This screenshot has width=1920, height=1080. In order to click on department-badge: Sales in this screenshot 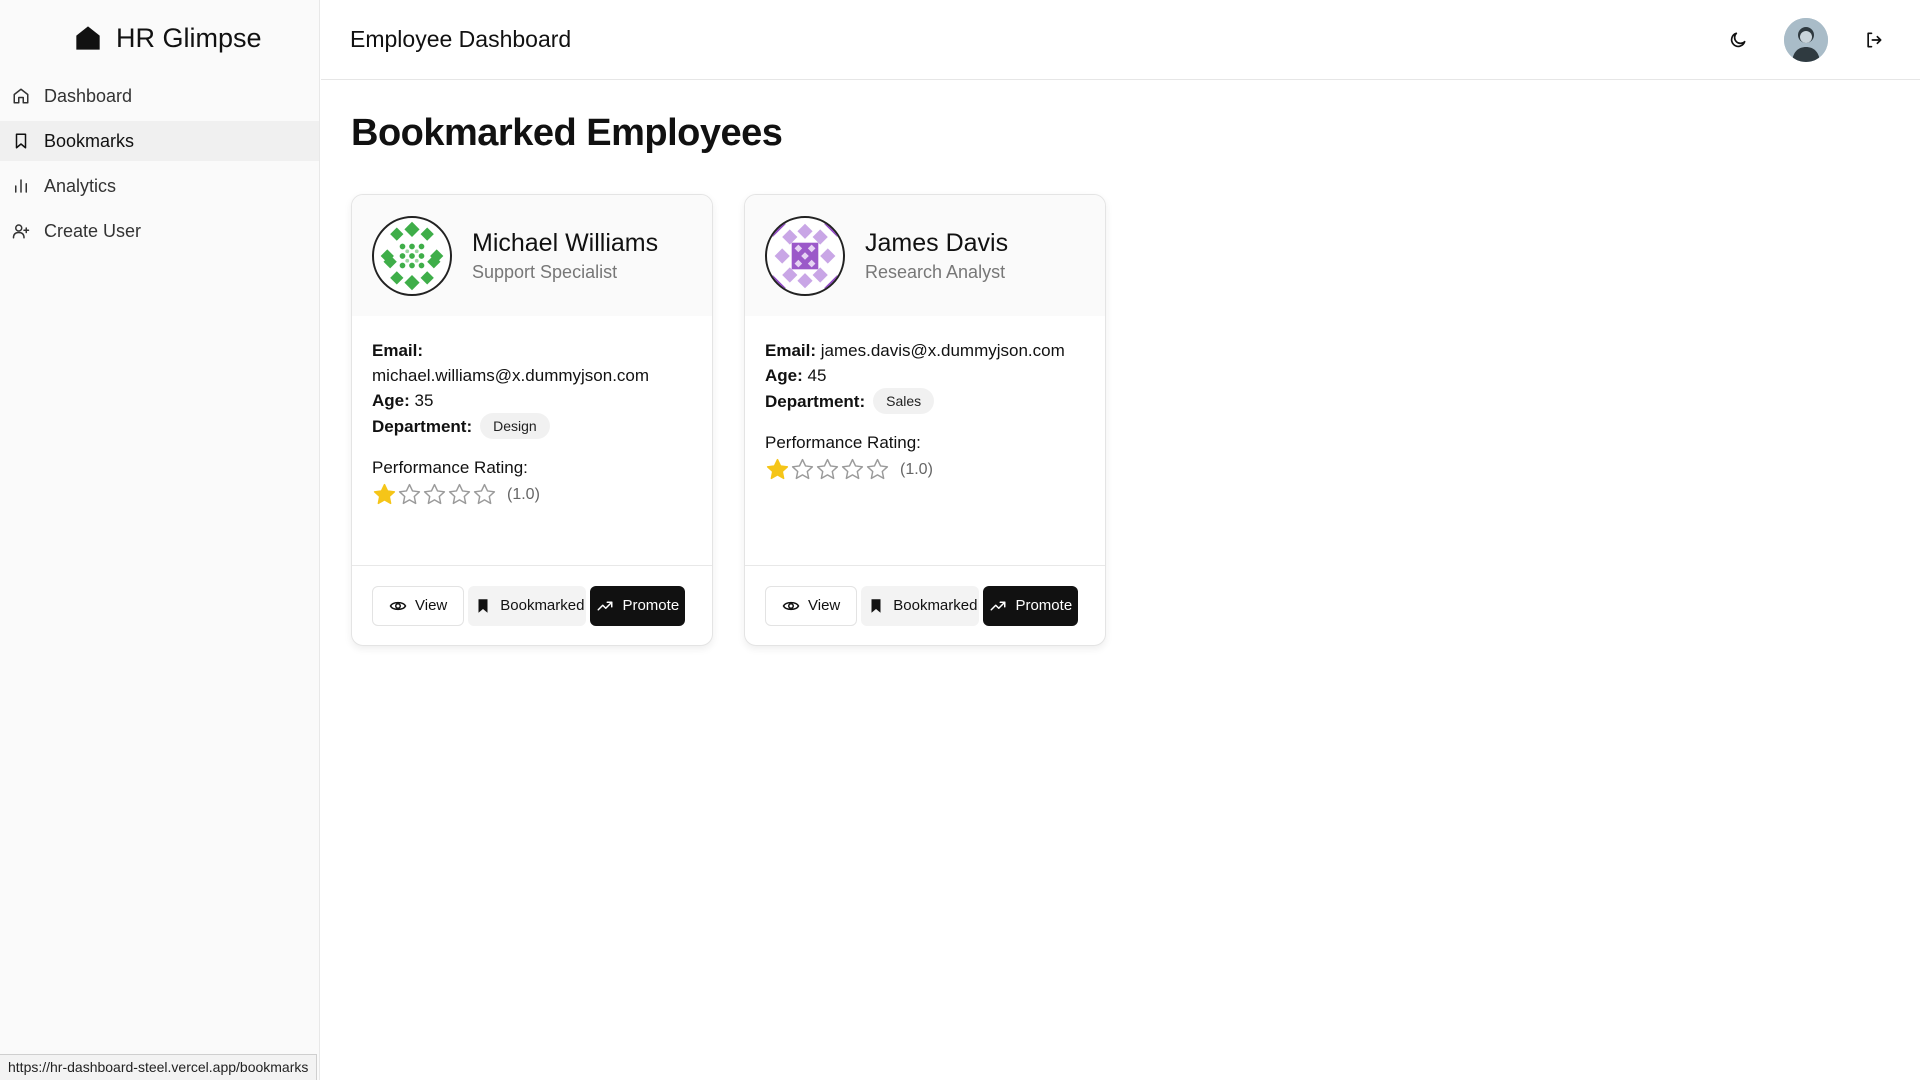, I will do `click(904, 401)`.